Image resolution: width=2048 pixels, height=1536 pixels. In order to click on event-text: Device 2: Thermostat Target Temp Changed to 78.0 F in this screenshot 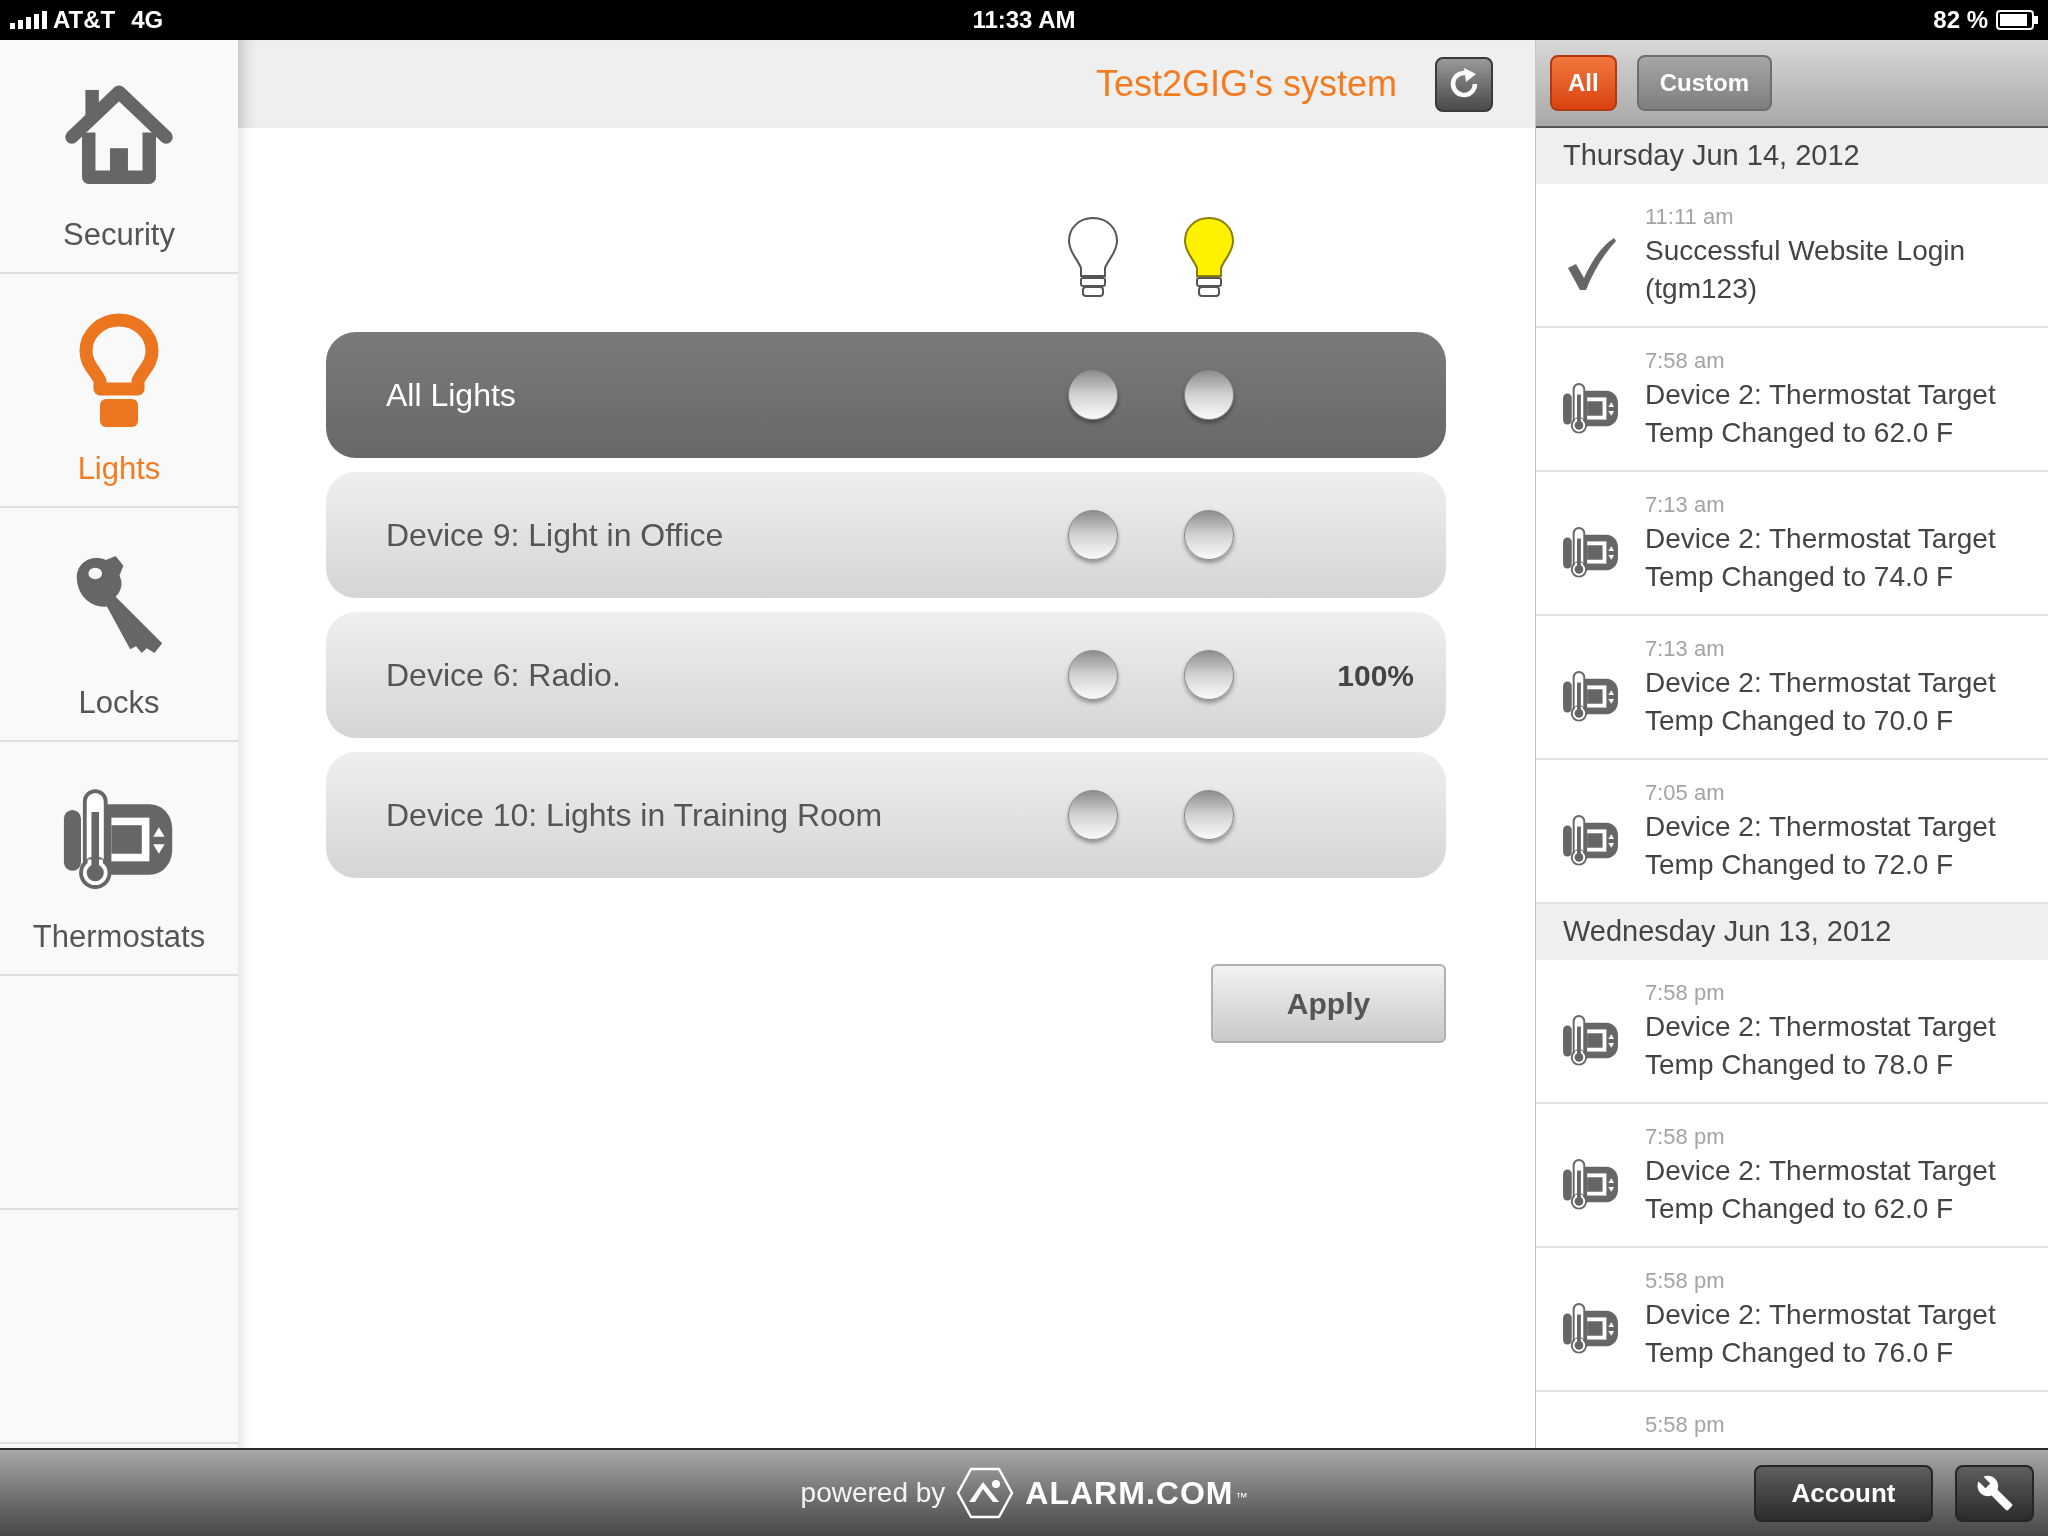, I will do `click(1821, 1046)`.